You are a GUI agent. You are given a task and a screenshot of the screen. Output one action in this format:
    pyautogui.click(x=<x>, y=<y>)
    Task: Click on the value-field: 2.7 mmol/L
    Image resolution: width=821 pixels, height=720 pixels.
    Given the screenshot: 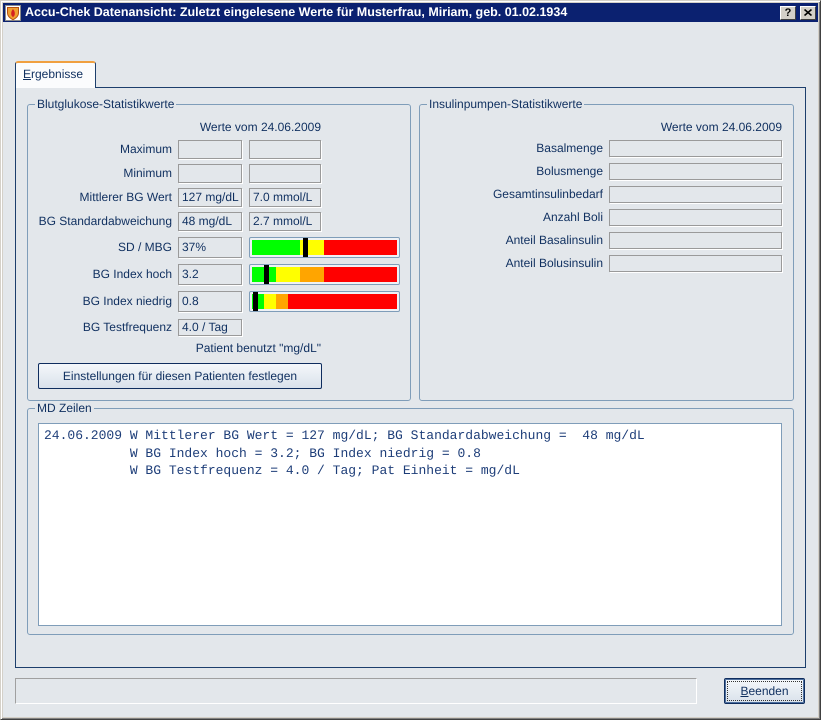 What is the action you would take?
    pyautogui.click(x=285, y=221)
    